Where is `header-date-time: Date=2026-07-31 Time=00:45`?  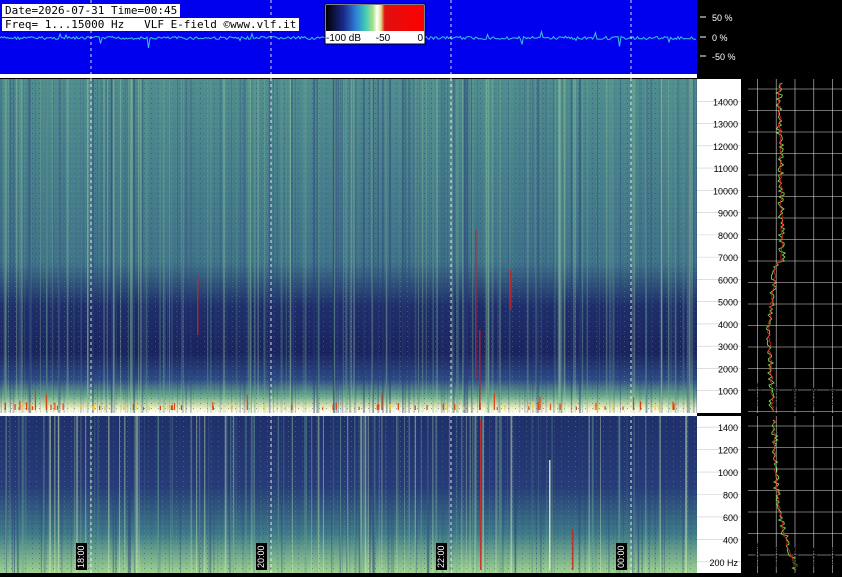 header-date-time: Date=2026-07-31 Time=00:45 is located at coordinates (91, 10).